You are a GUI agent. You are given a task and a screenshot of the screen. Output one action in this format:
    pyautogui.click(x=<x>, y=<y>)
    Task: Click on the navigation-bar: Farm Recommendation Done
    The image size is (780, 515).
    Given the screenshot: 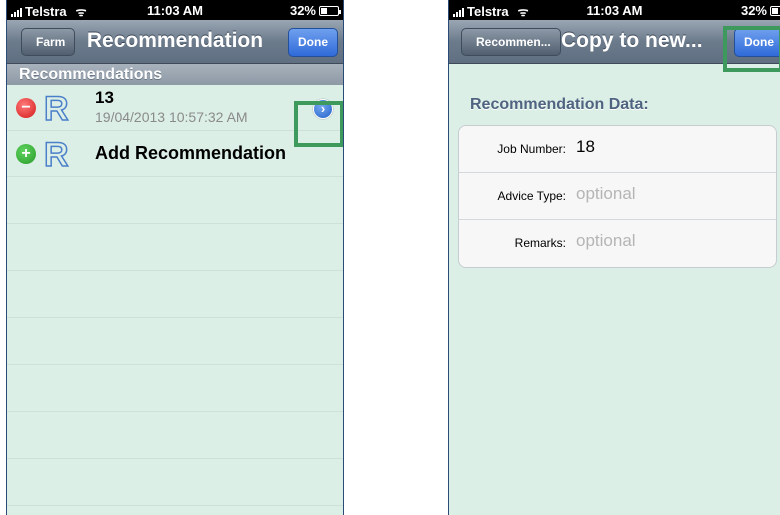 What is the action you would take?
    pyautogui.click(x=175, y=42)
    